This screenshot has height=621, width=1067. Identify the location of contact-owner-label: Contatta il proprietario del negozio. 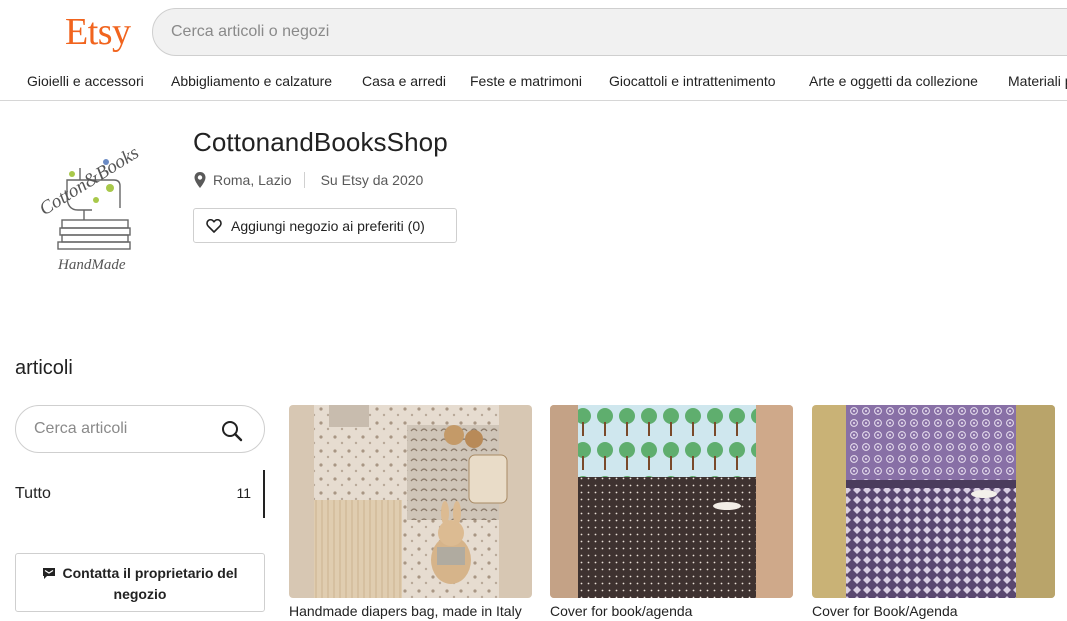
(150, 583).